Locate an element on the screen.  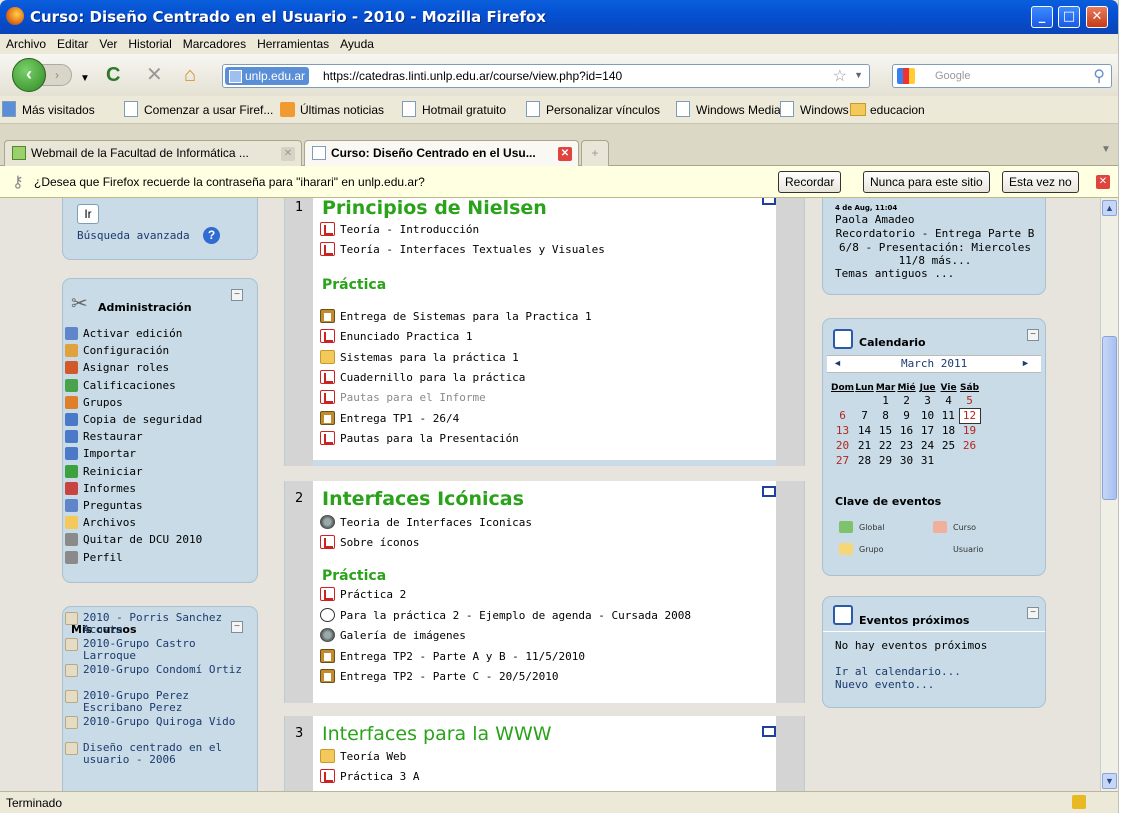
admin-item: Informes is located at coordinates (100, 488).